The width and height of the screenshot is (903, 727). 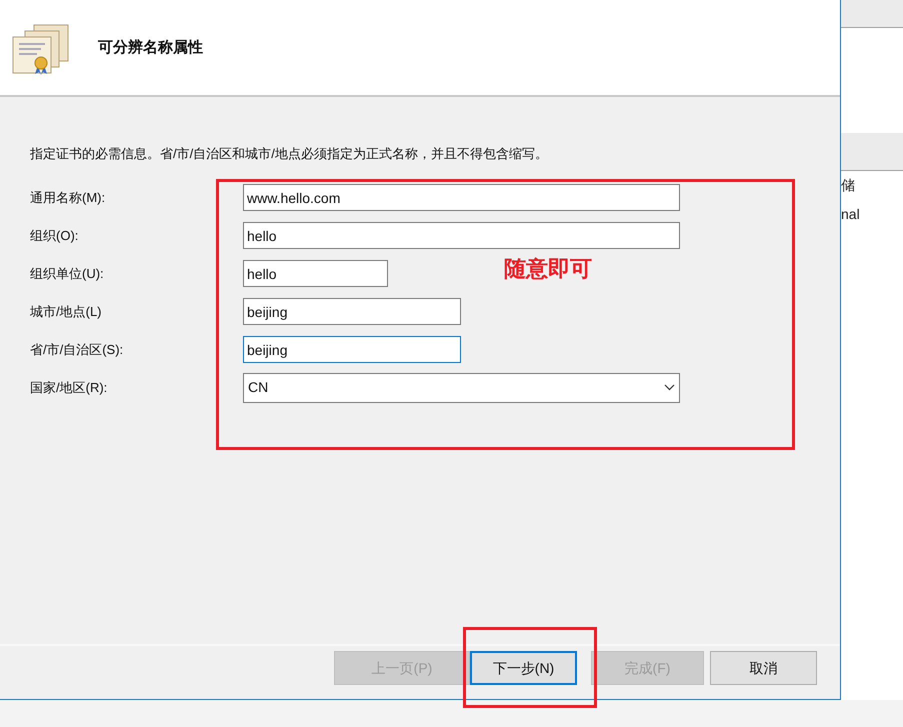 What do you see at coordinates (848, 185) in the screenshot?
I see `panel-text: 储` at bounding box center [848, 185].